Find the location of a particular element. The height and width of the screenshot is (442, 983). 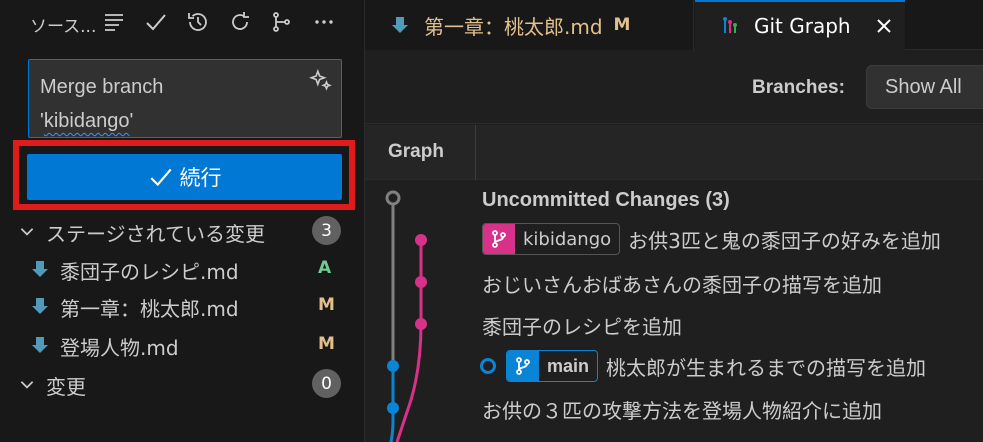

branch-ref-badge: kibidango is located at coordinates (551, 239).